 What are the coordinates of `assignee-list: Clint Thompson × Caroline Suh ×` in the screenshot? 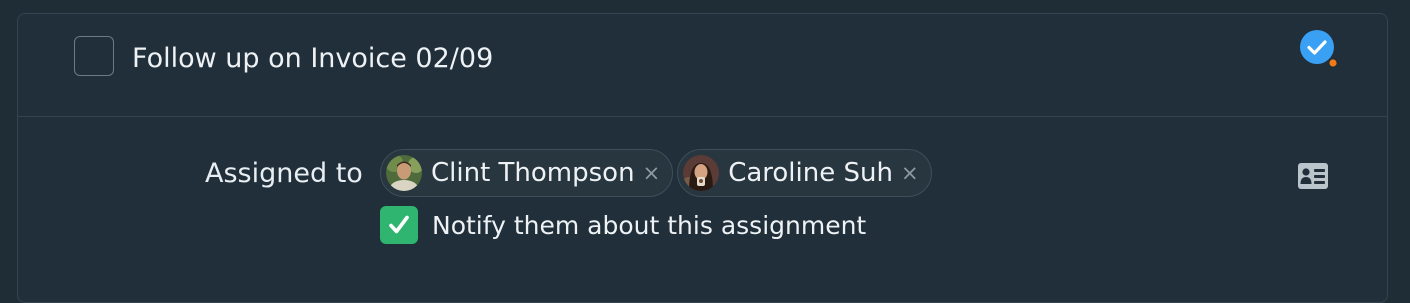 It's located at (656, 173).